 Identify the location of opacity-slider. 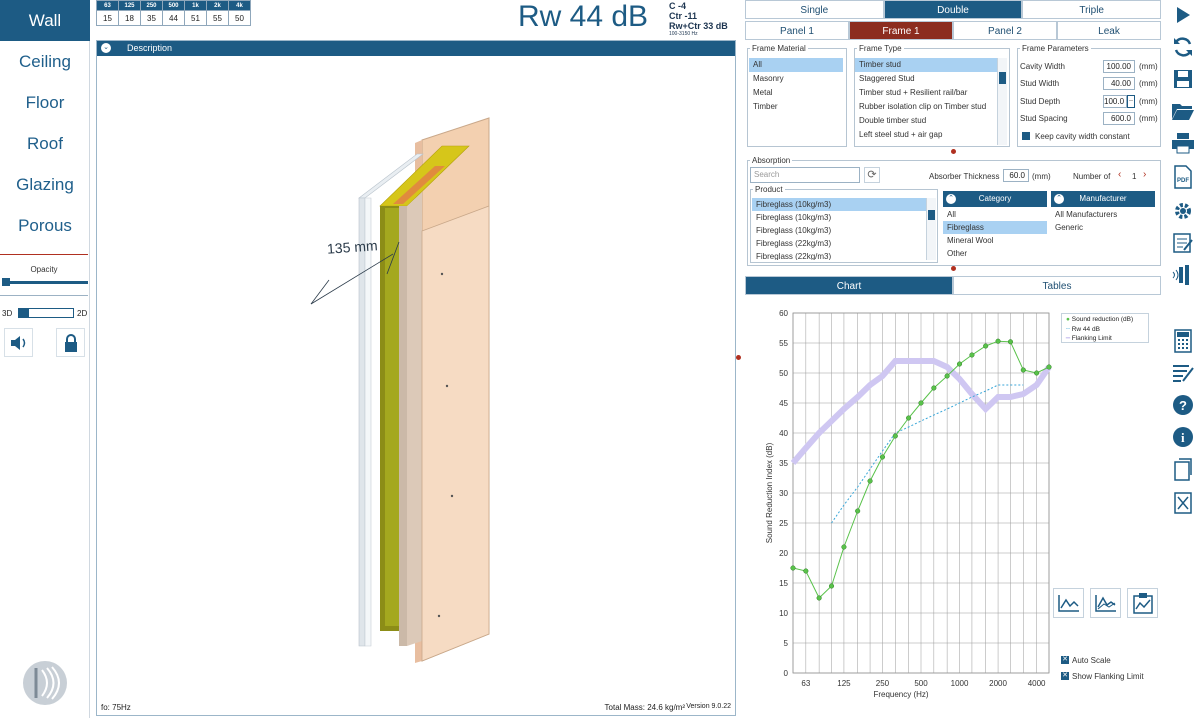
(45, 282).